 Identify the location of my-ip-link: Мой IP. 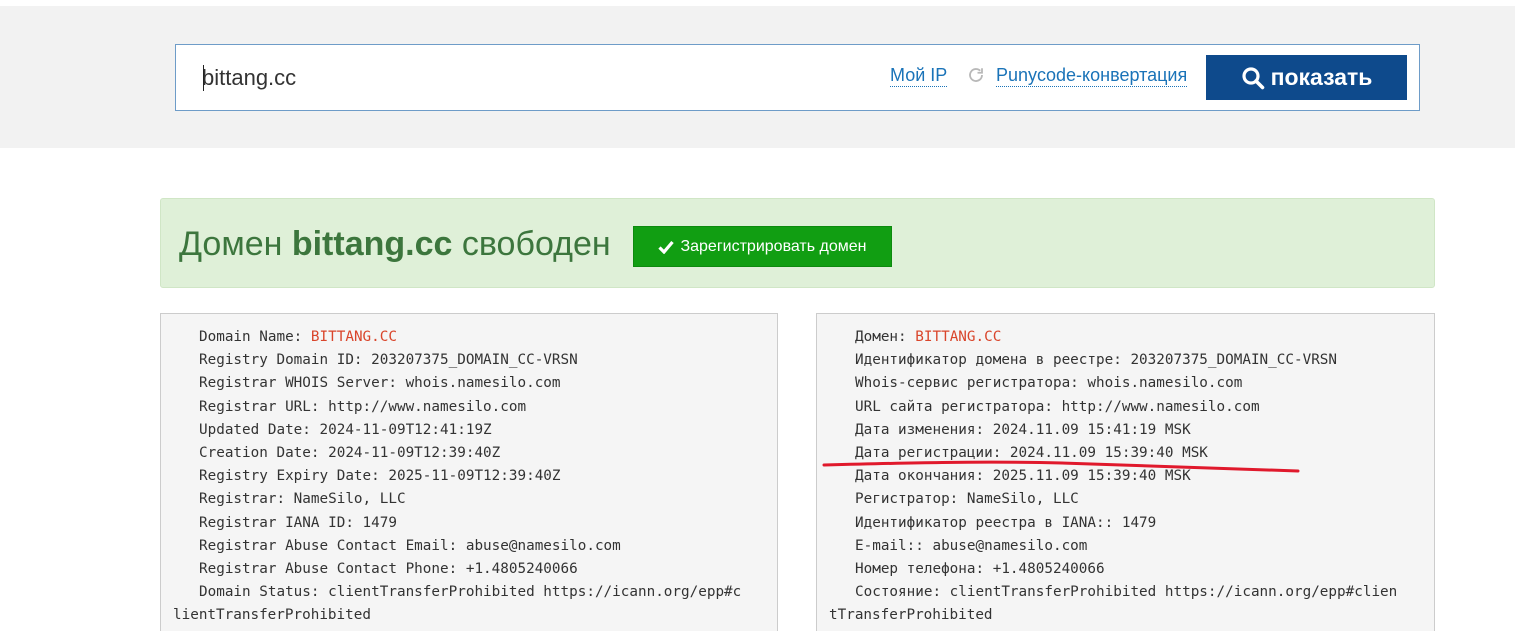
(919, 75).